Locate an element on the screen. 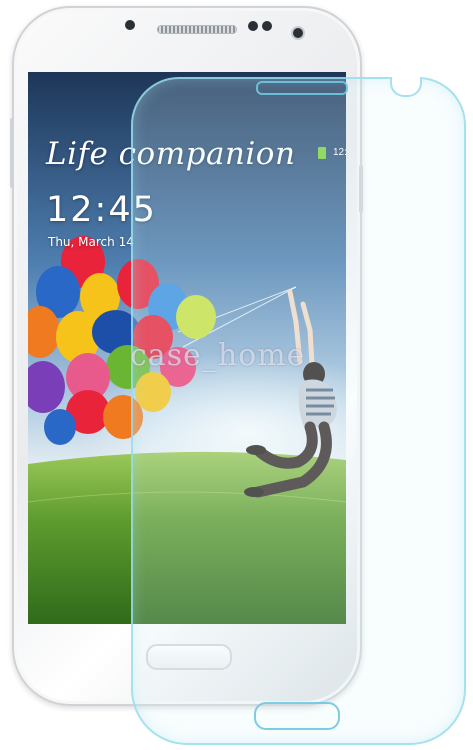 The height and width of the screenshot is (750, 473). proximity-sensor-icon is located at coordinates (130, 25).